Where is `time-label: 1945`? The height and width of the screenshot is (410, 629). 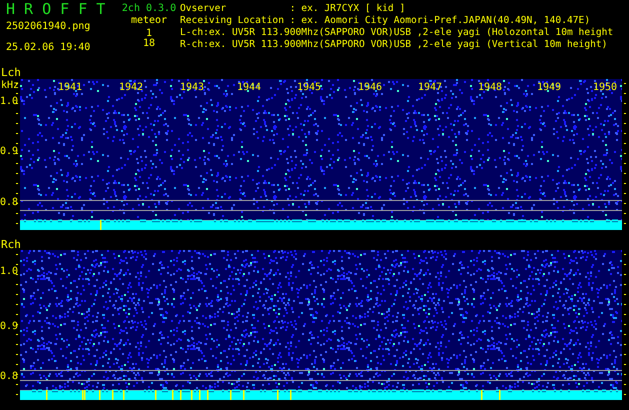 time-label: 1945 is located at coordinates (309, 87).